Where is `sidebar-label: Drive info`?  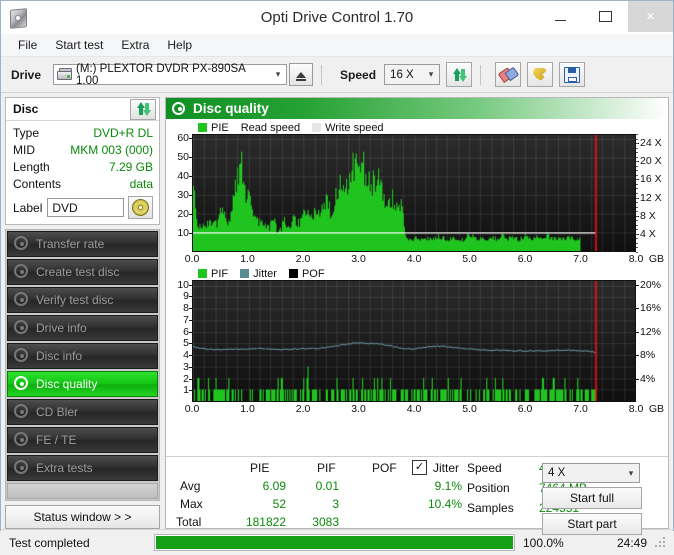
sidebar-label: Drive info is located at coordinates (61, 328).